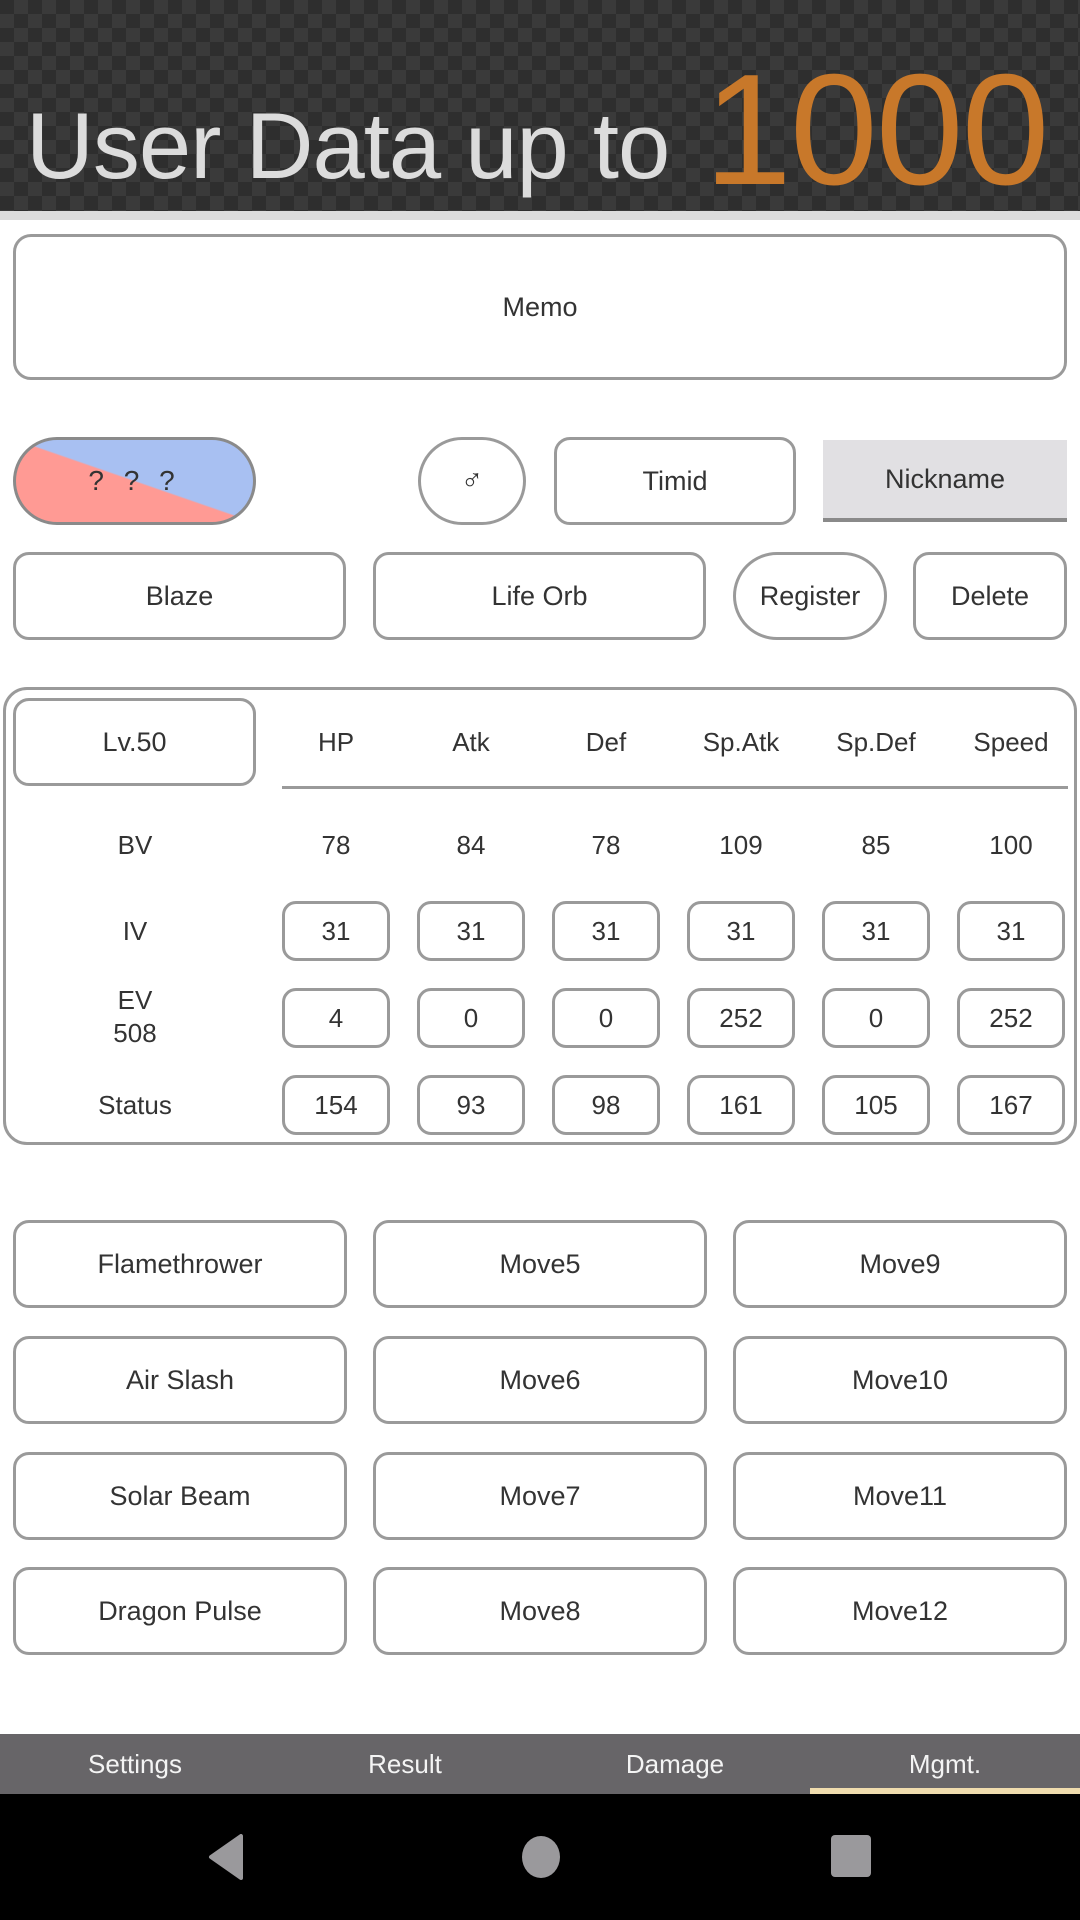 The height and width of the screenshot is (1920, 1080). I want to click on status-value: 93, so click(471, 1105).